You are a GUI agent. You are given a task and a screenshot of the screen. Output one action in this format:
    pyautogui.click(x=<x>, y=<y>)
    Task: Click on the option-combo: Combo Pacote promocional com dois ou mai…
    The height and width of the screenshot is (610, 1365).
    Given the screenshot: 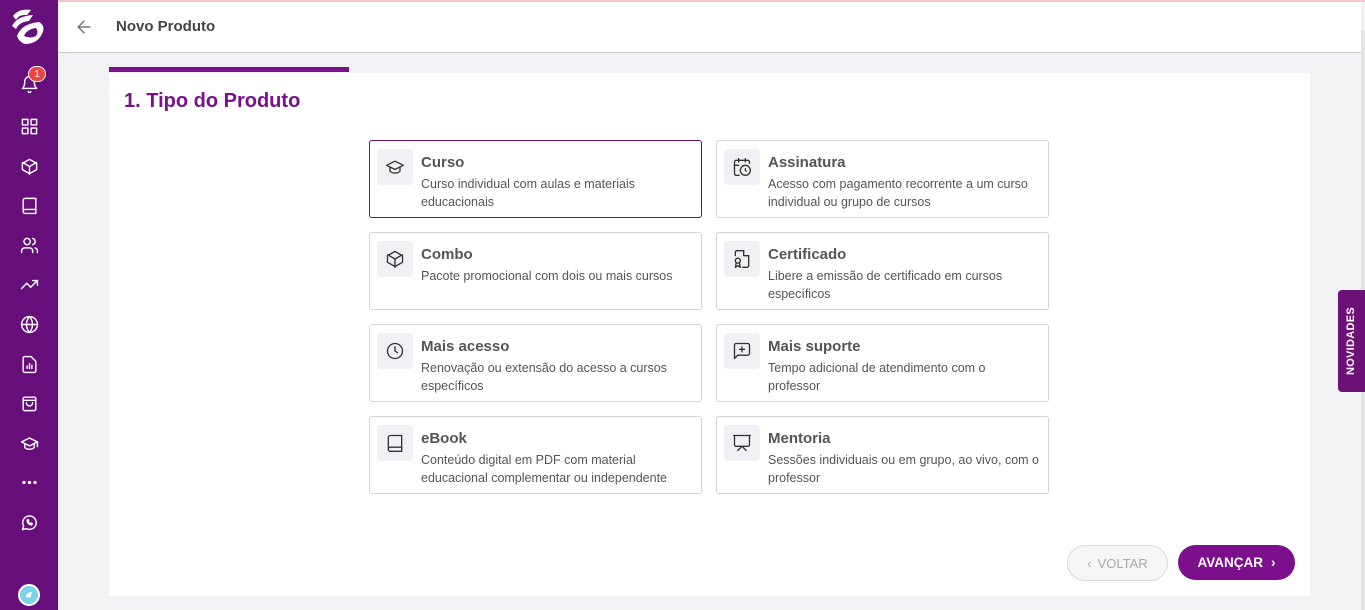 What is the action you would take?
    pyautogui.click(x=535, y=271)
    